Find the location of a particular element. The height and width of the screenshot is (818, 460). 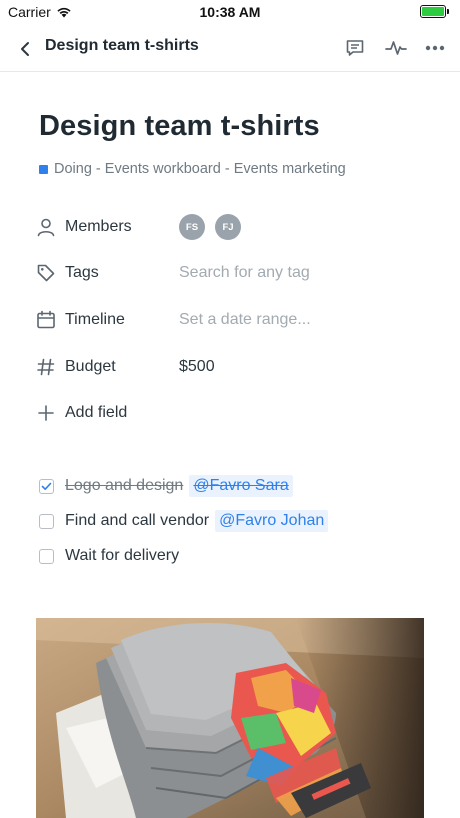

field-budget: Budget $500 is located at coordinates (235, 367).